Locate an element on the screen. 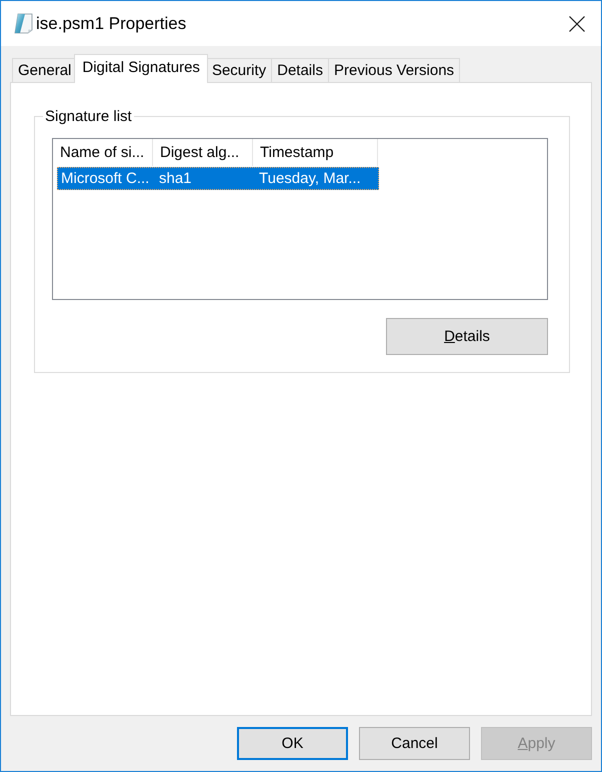 The width and height of the screenshot is (602, 772). ok-button: OK is located at coordinates (292, 743).